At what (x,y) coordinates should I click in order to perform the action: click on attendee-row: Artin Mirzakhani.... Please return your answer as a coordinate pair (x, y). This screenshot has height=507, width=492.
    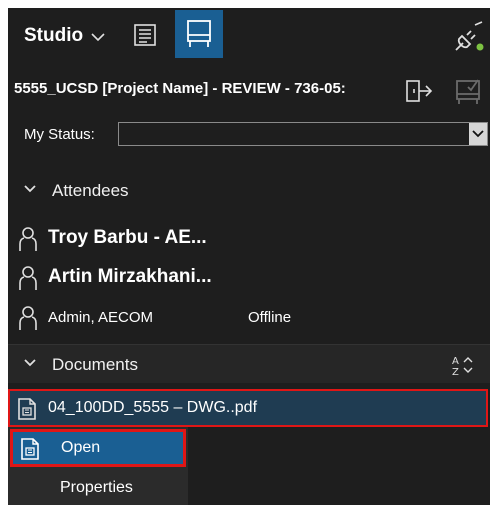
    Looking at the image, I should click on (249, 277).